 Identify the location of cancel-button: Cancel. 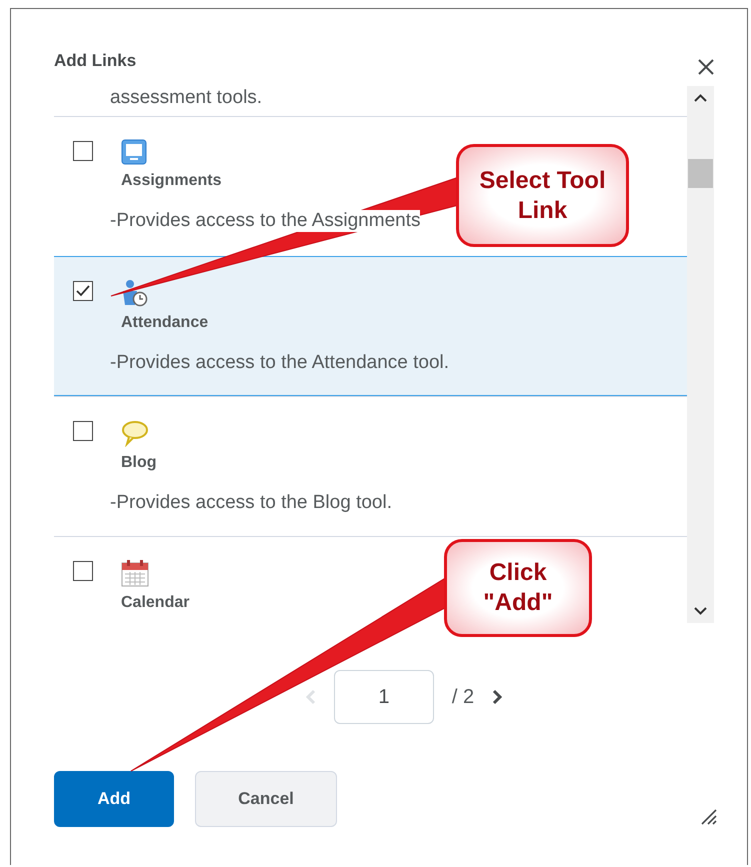
(266, 799).